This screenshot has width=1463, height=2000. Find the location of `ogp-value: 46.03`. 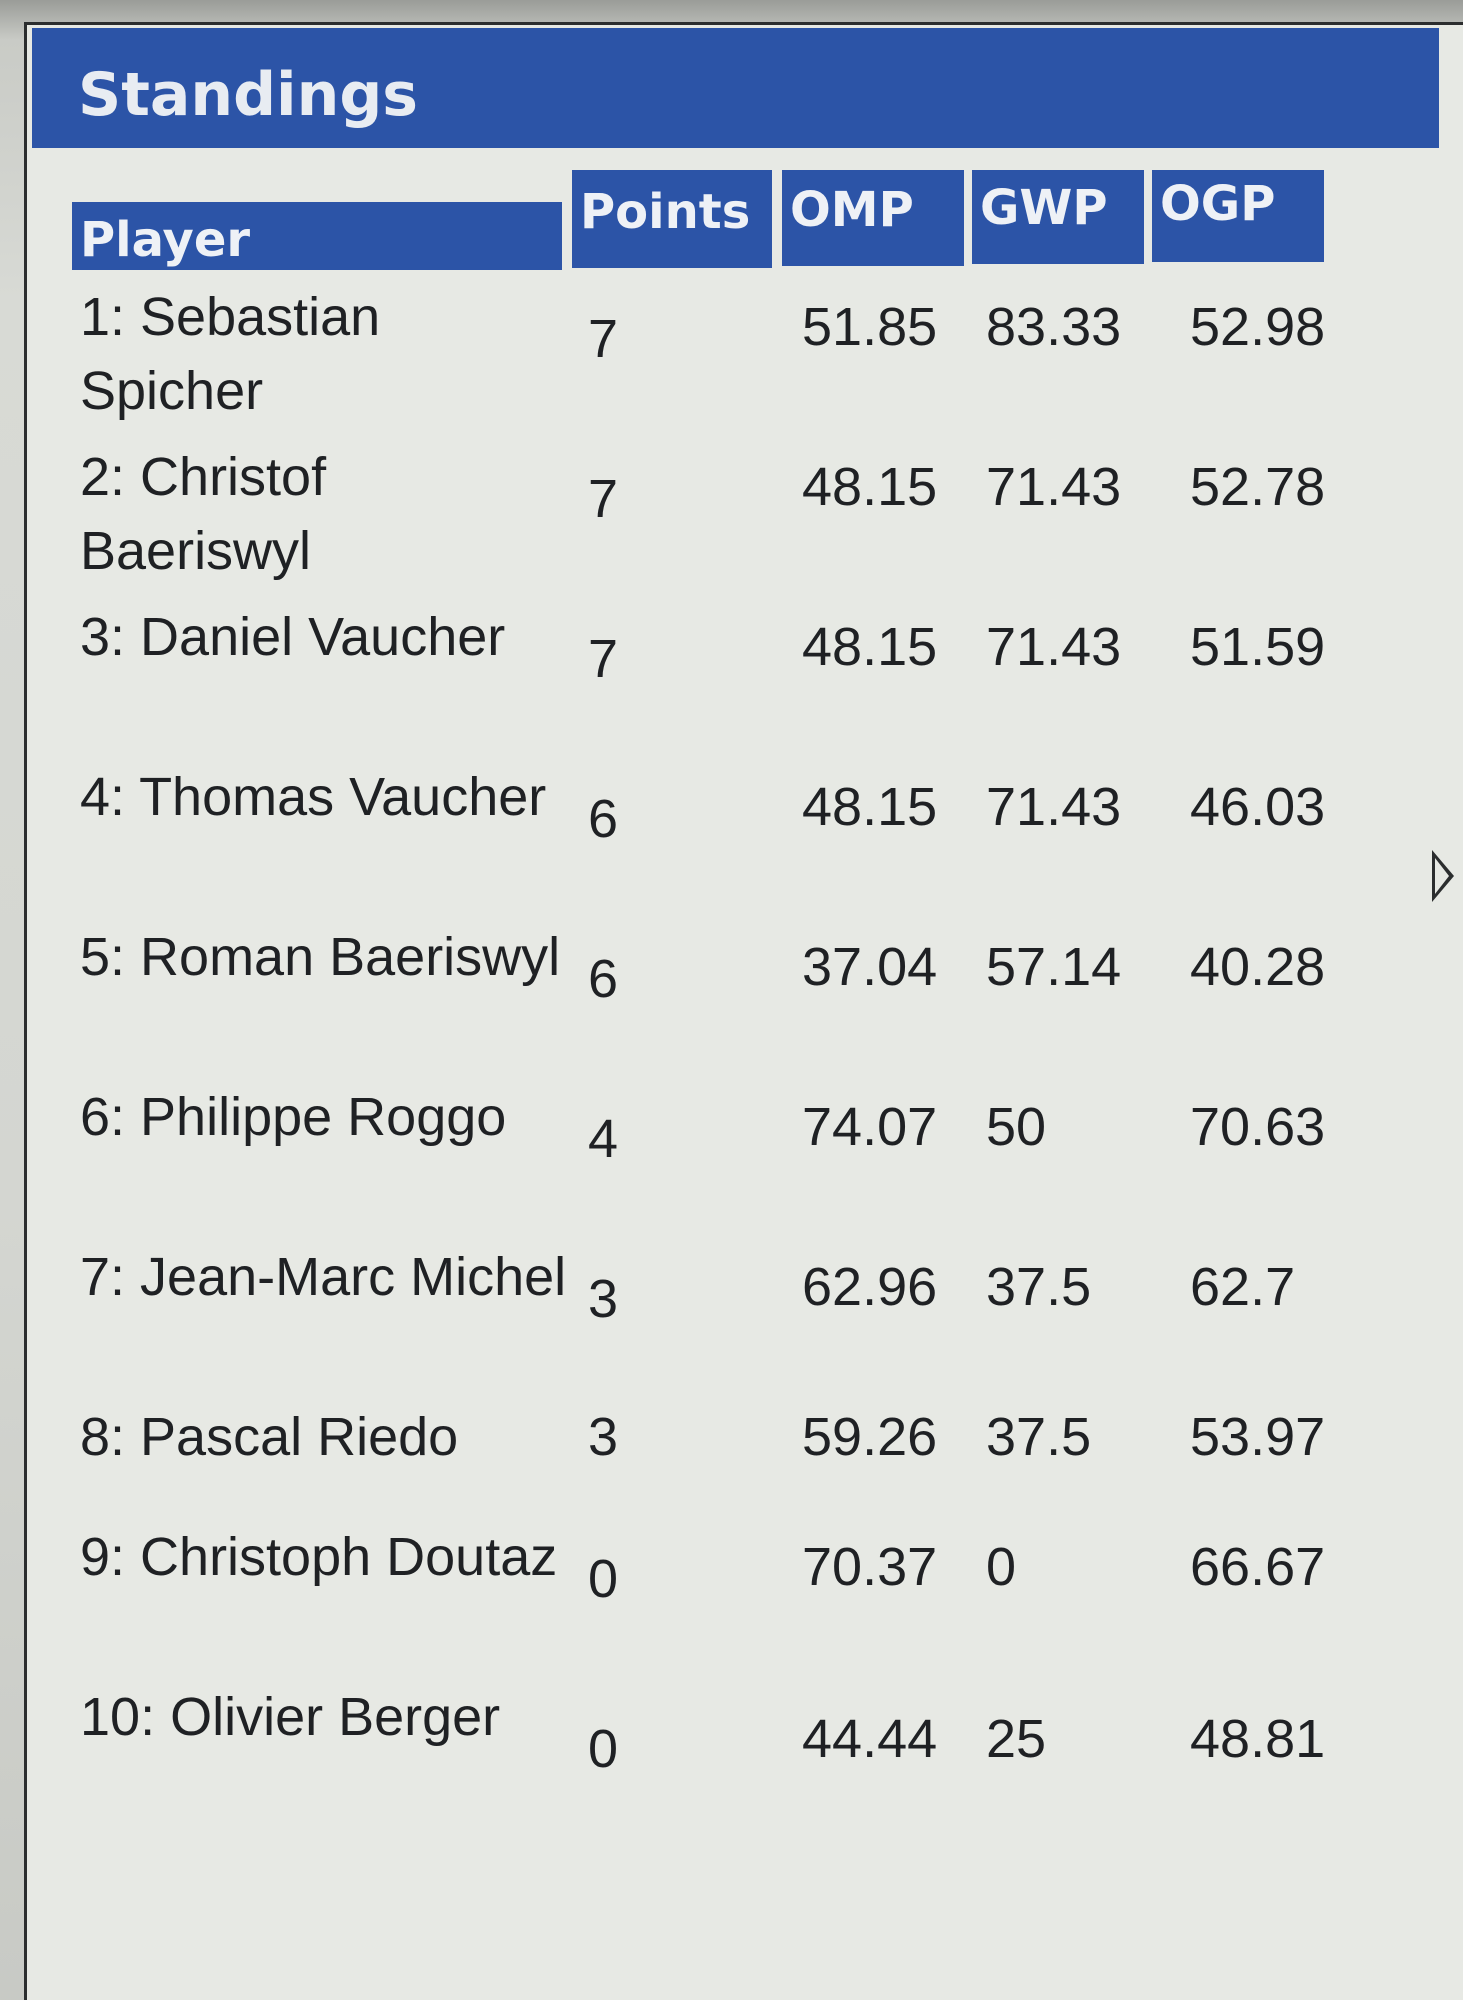

ogp-value: 46.03 is located at coordinates (1258, 807).